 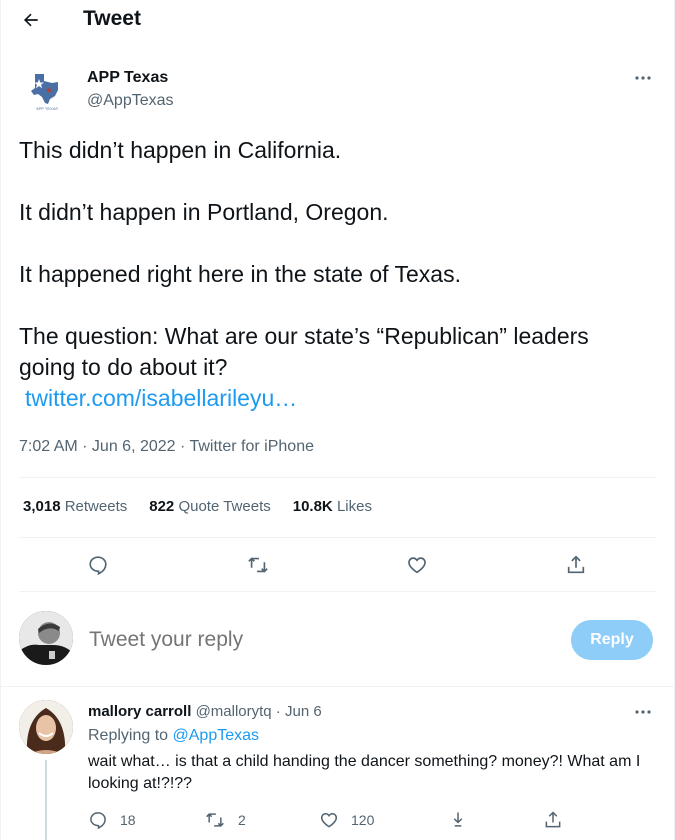 What do you see at coordinates (612, 640) in the screenshot?
I see `reply-submit-button: Reply` at bounding box center [612, 640].